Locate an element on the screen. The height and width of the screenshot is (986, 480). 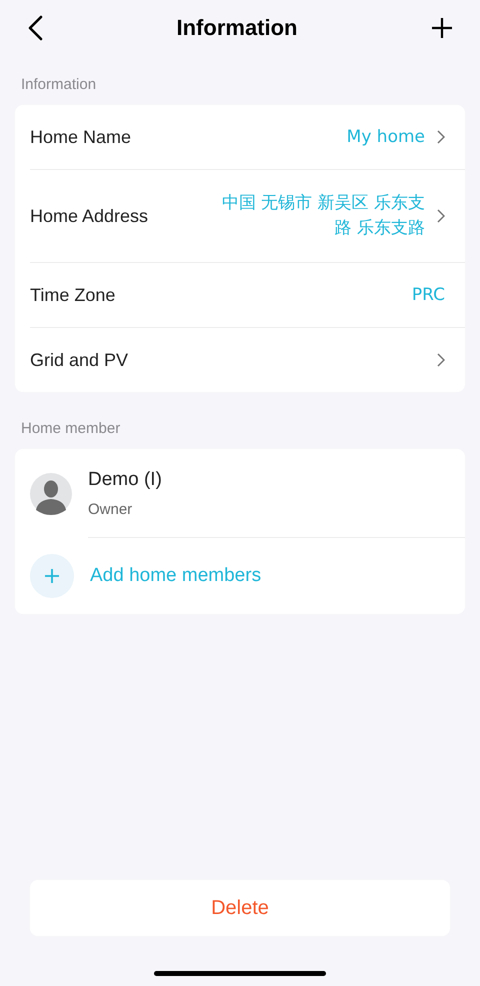
add-icon is located at coordinates (442, 28).